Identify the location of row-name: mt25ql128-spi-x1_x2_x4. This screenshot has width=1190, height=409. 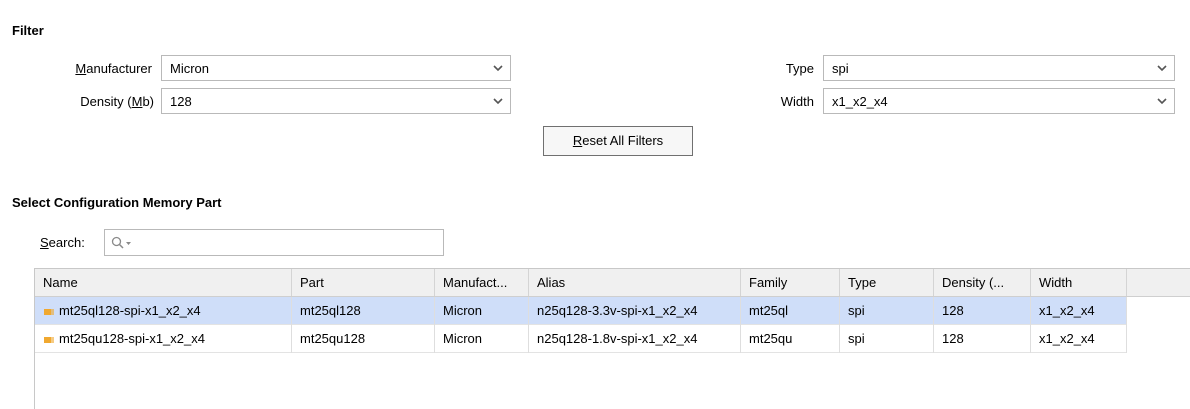
(130, 310).